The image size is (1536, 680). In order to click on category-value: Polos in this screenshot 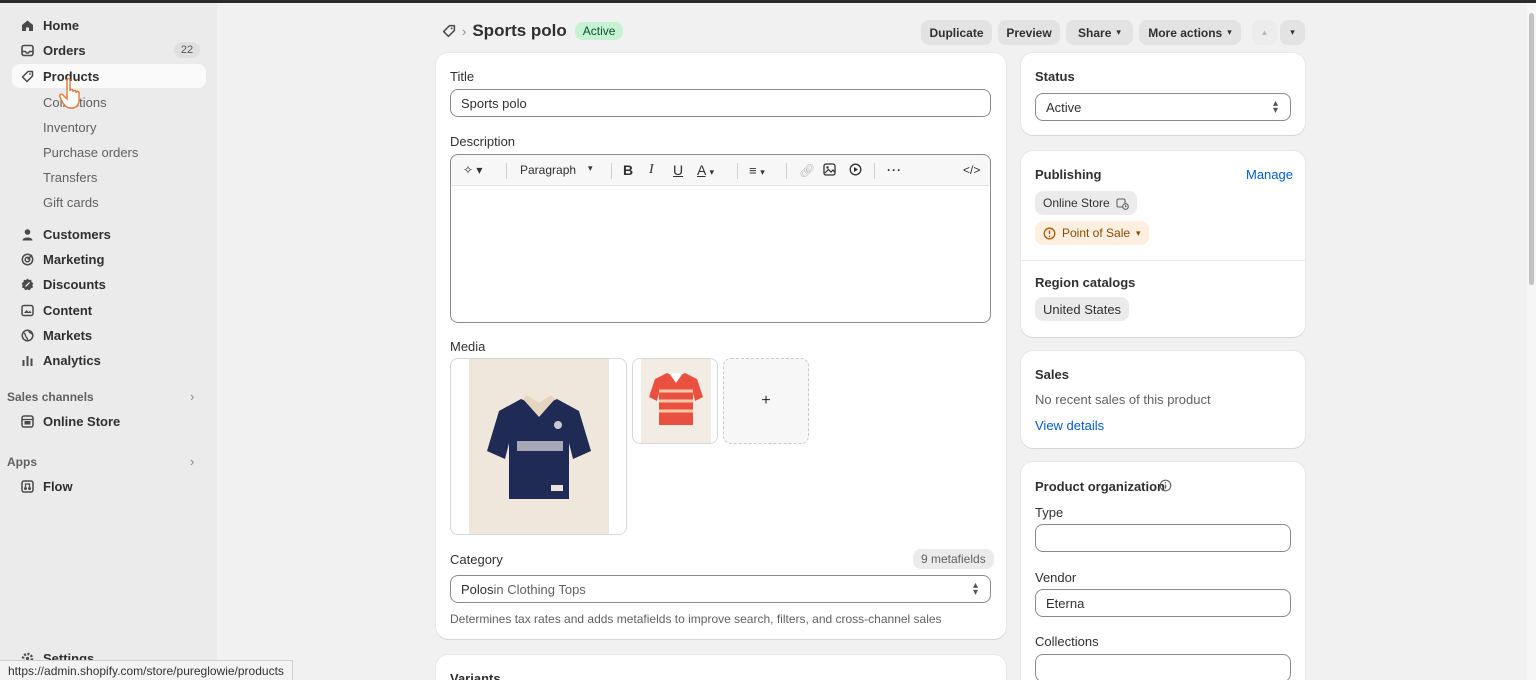, I will do `click(477, 589)`.